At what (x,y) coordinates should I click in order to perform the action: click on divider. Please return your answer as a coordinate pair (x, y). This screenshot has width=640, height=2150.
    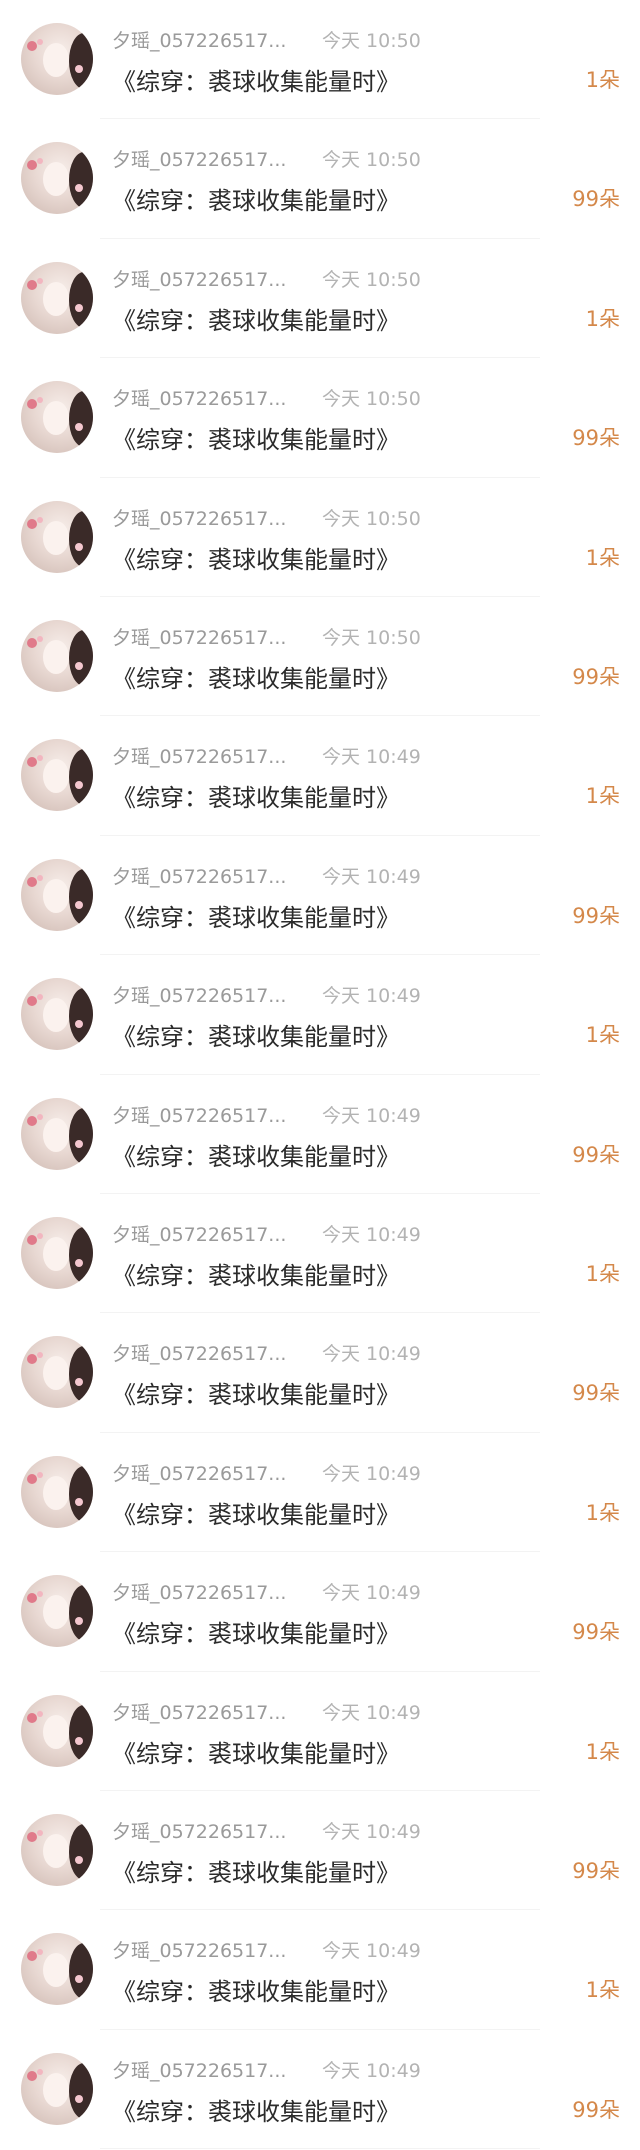
    Looking at the image, I should click on (320, 2149).